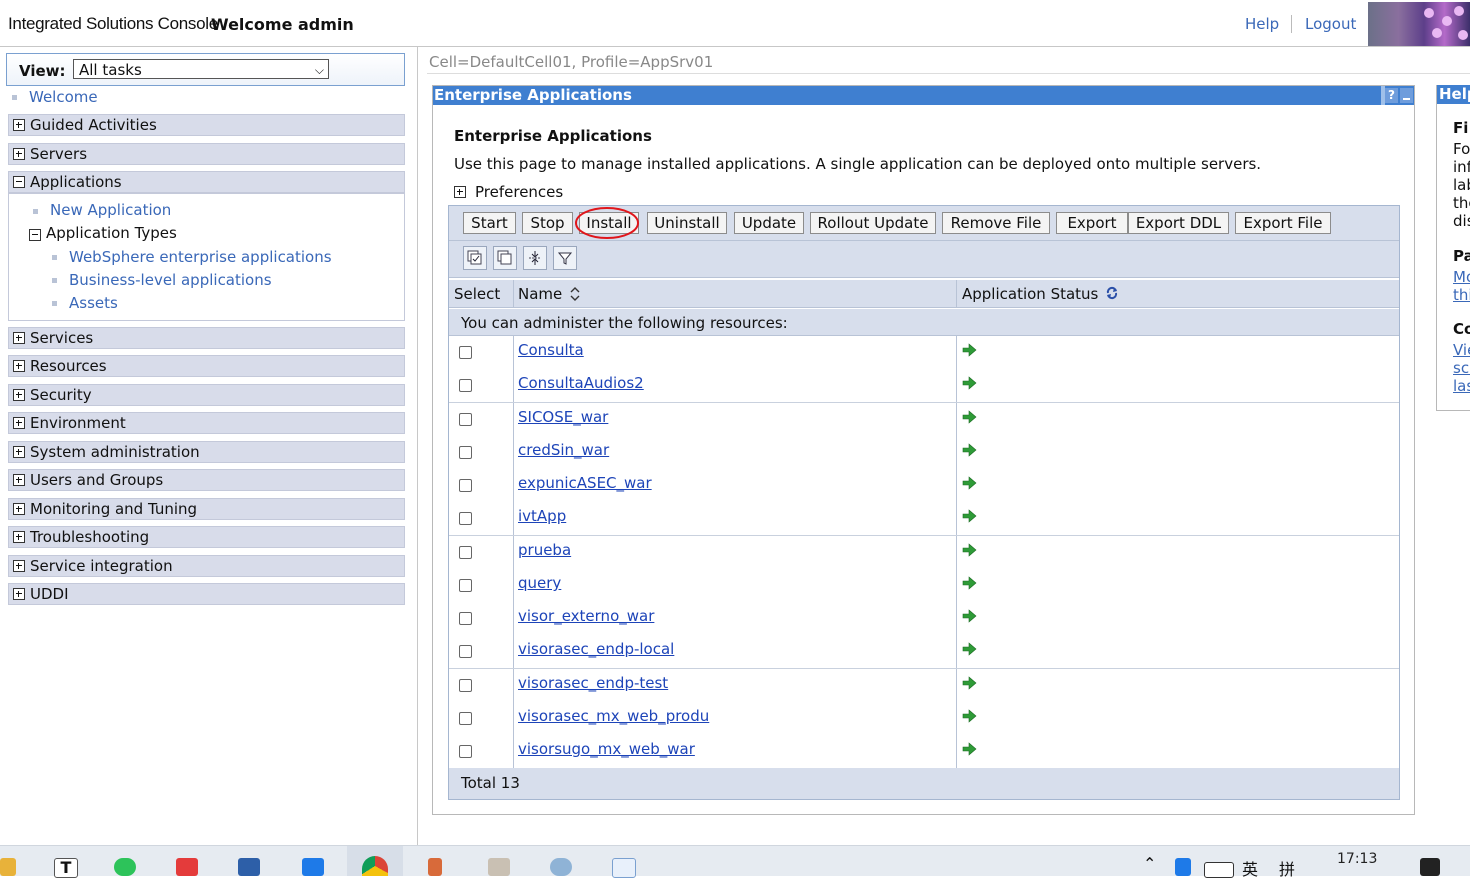  I want to click on export-button: Export, so click(1092, 223).